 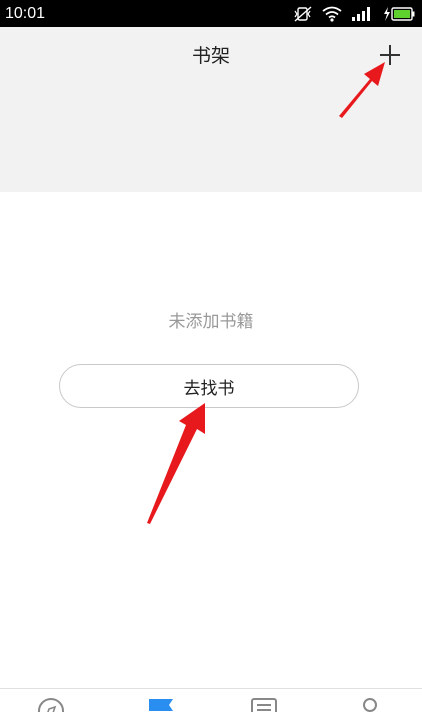 I want to click on status-icons, so click(x=354, y=13).